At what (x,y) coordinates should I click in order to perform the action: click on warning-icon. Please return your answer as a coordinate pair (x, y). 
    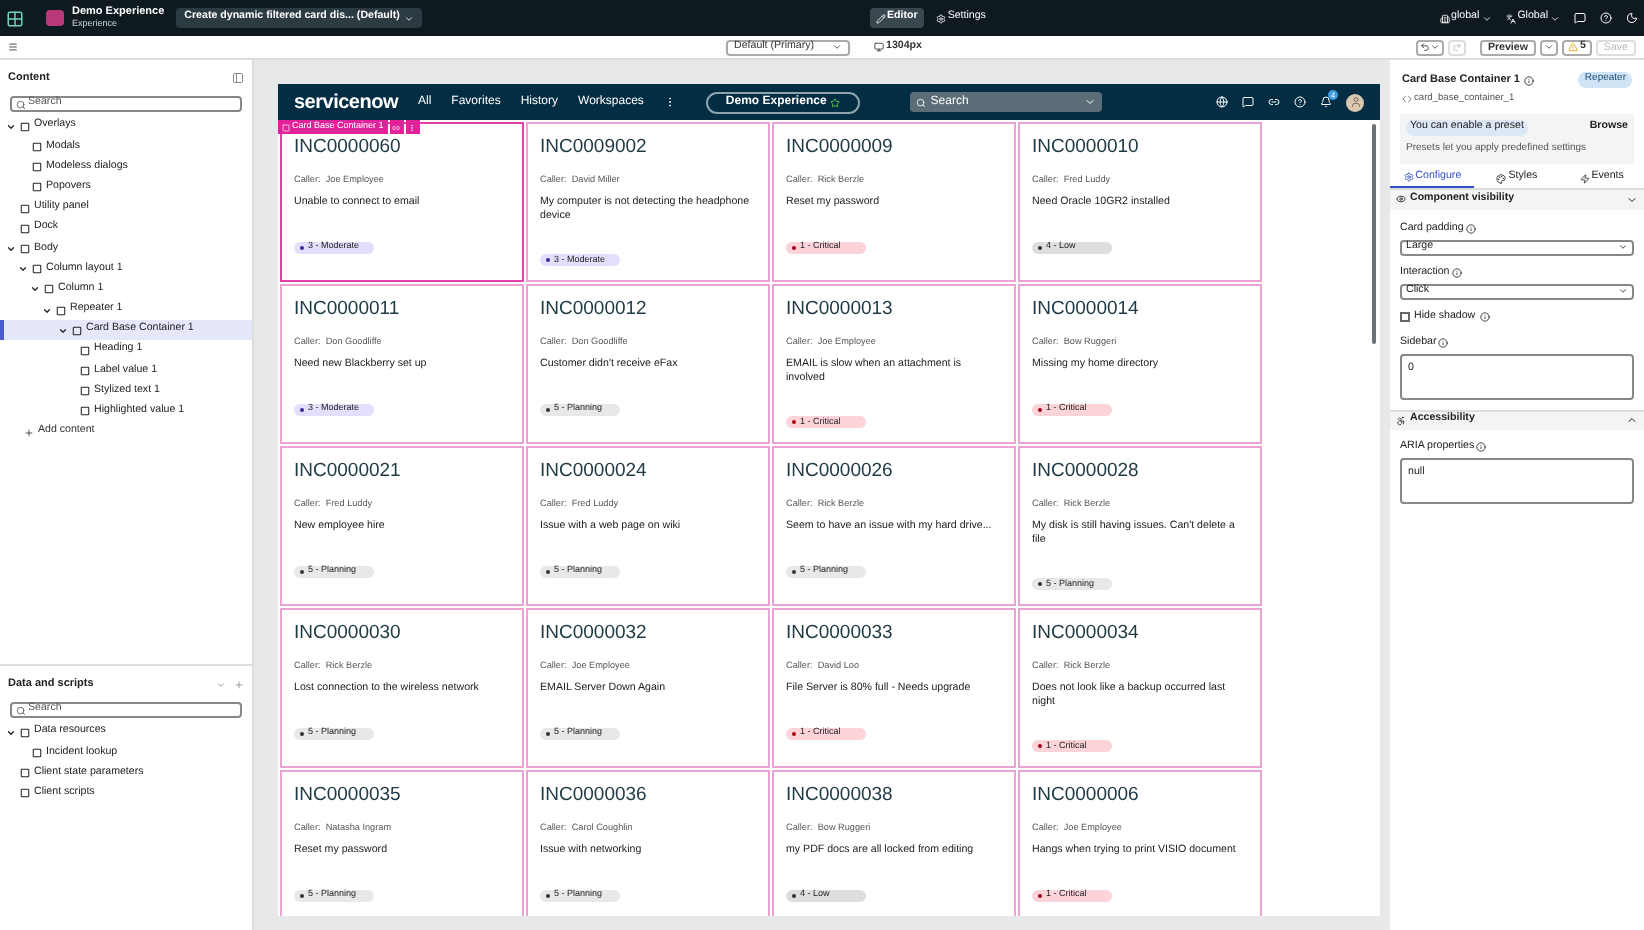
    Looking at the image, I should click on (1572, 47).